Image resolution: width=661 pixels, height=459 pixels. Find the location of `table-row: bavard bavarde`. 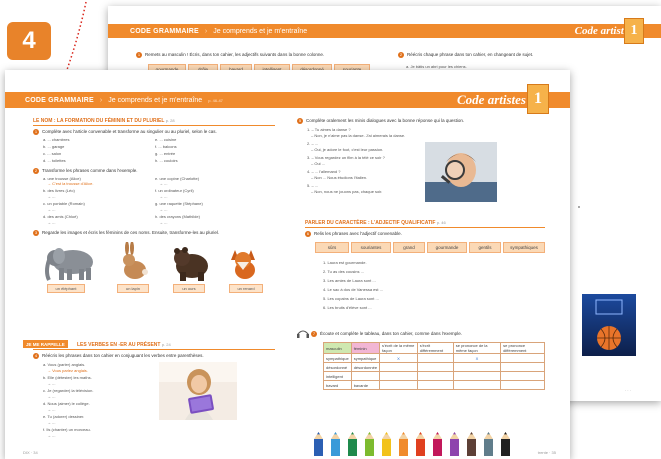

table-row: bavard bavarde is located at coordinates (434, 385).